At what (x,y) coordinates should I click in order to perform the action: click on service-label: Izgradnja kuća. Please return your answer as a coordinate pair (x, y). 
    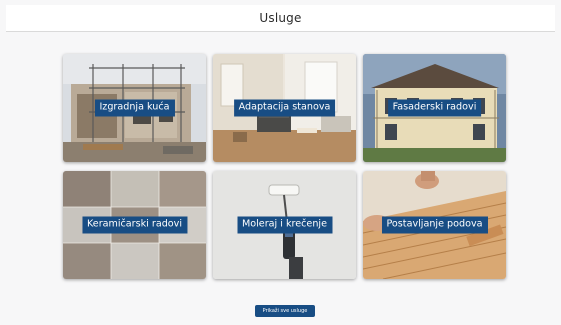
    Looking at the image, I should click on (134, 108).